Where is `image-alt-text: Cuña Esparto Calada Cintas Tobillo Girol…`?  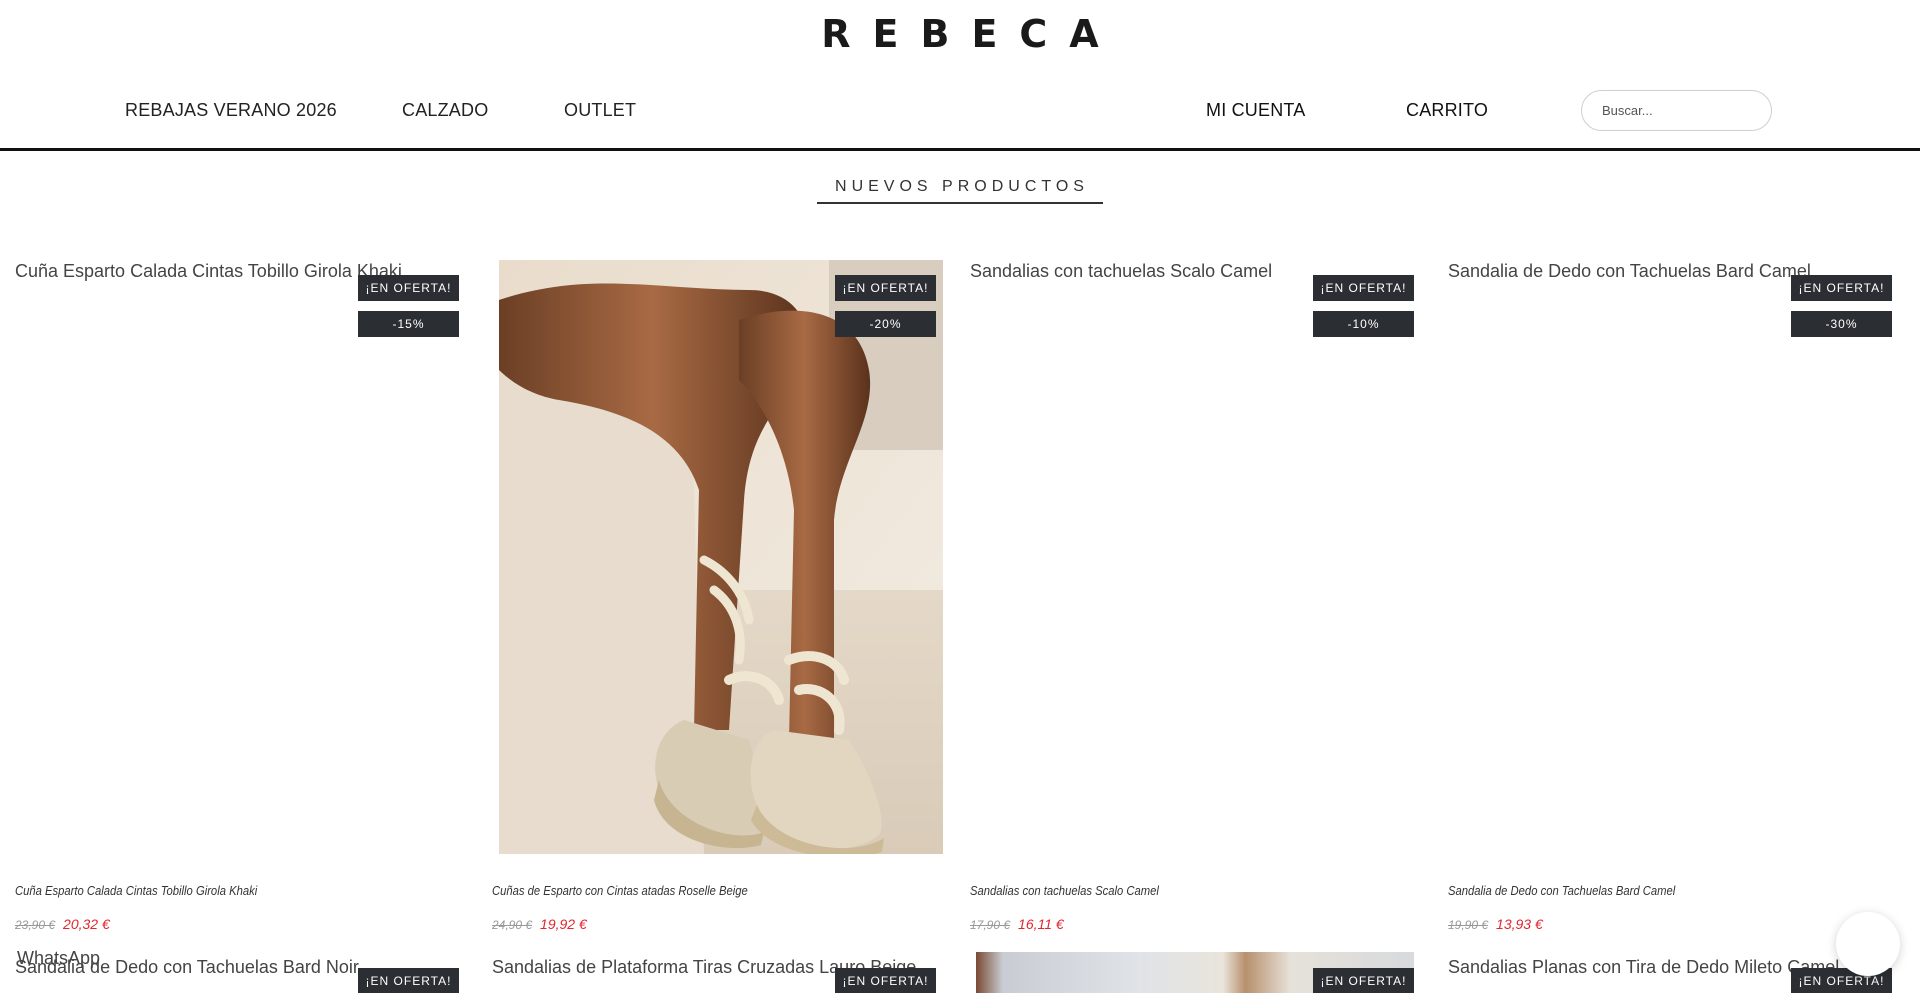 image-alt-text: Cuña Esparto Calada Cintas Tobillo Girol… is located at coordinates (208, 271).